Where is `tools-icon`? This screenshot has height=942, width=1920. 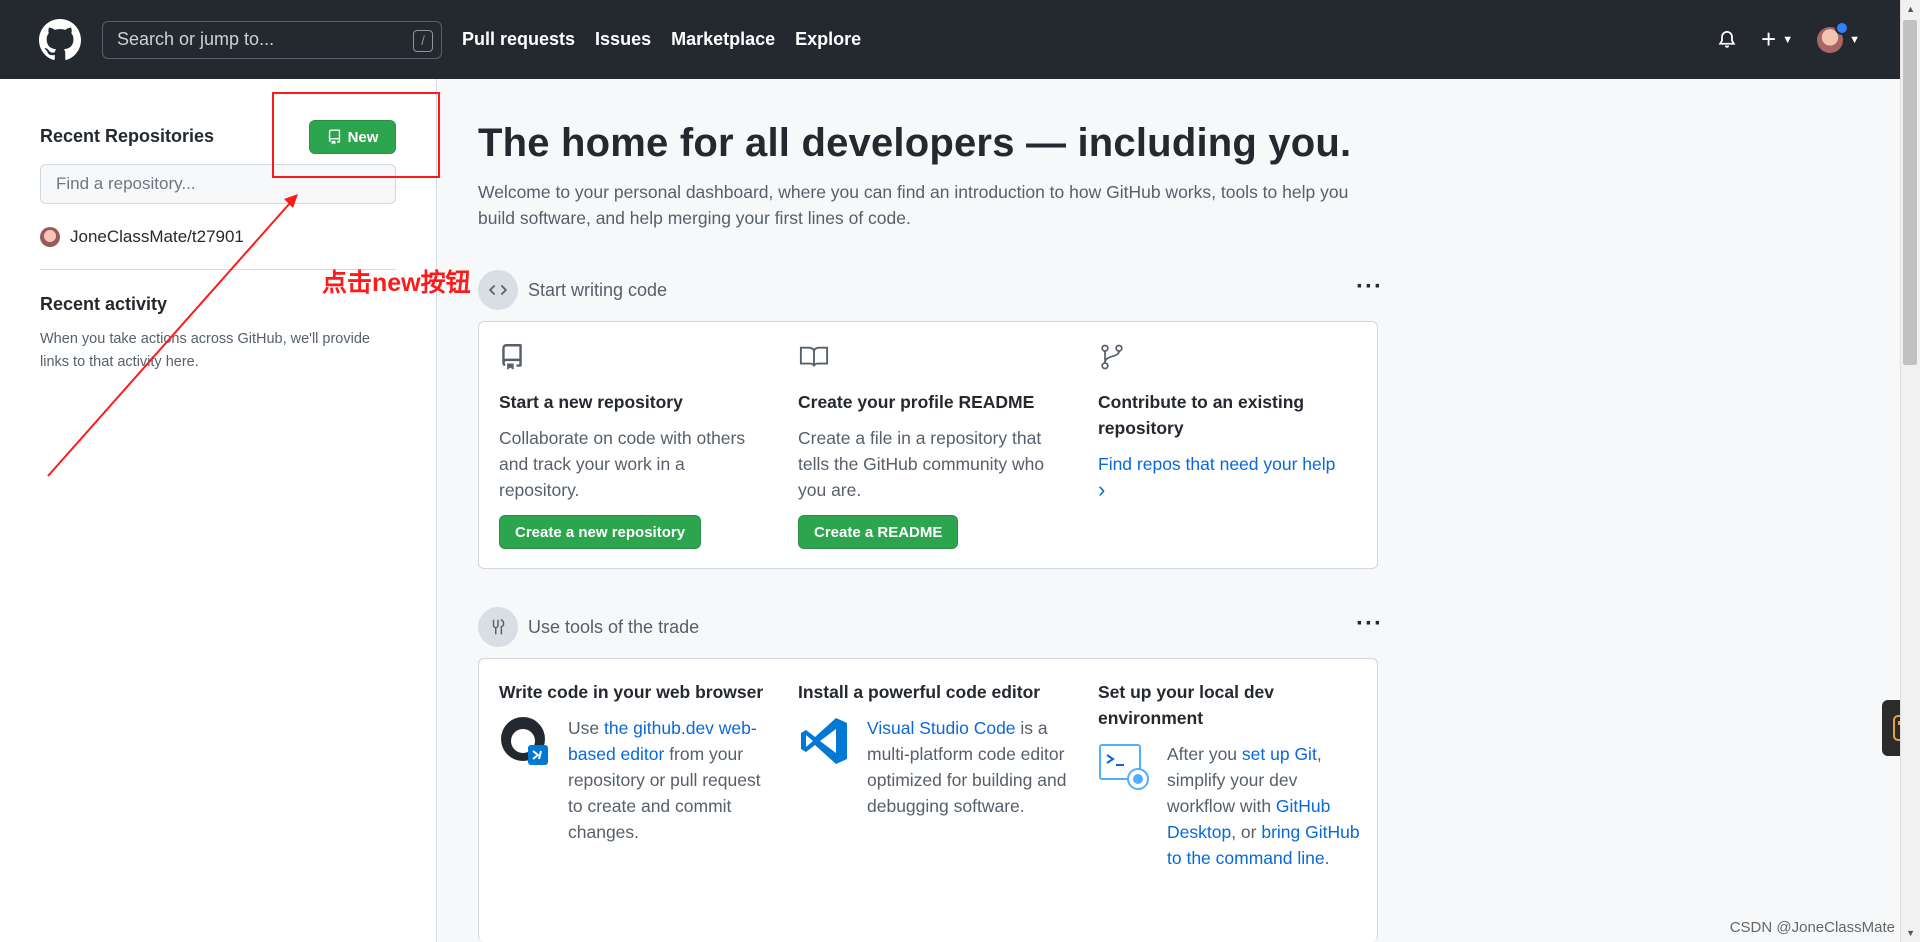
tools-icon is located at coordinates (498, 627).